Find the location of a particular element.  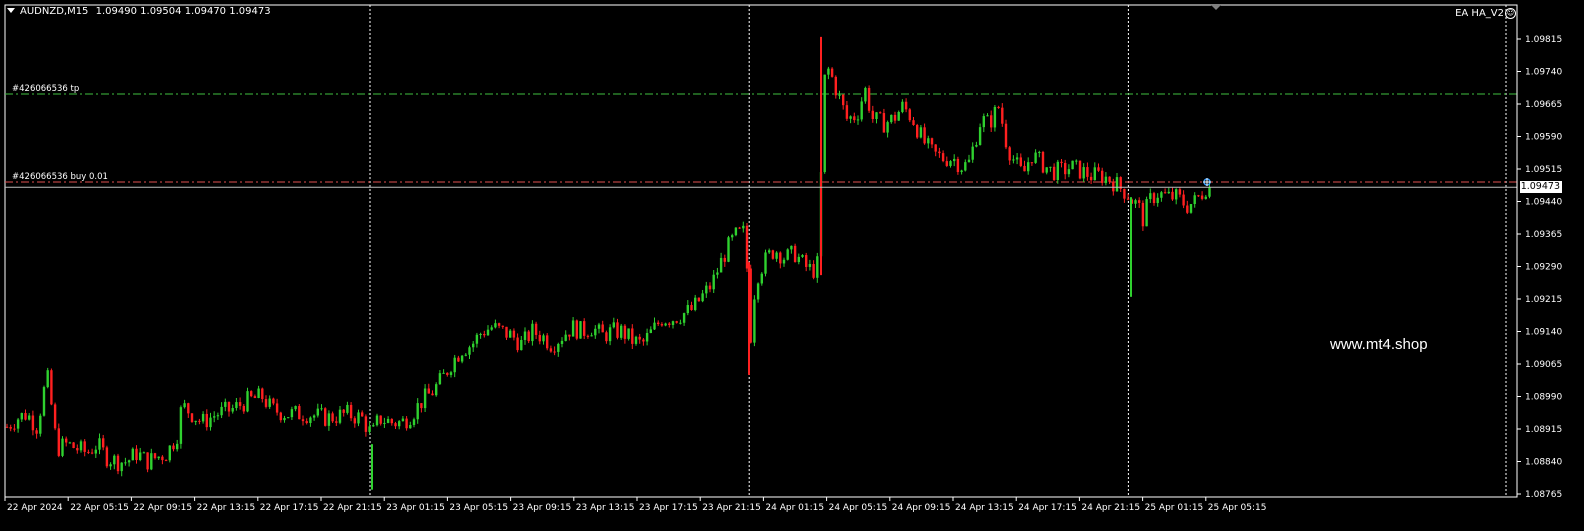

time-tick-label: 22 Apr 17:15 is located at coordinates (289, 508).